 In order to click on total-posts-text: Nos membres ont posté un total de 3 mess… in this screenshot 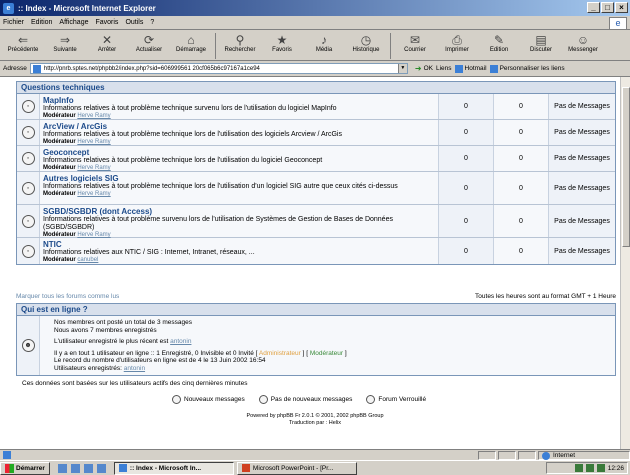, I will do `click(123, 322)`.